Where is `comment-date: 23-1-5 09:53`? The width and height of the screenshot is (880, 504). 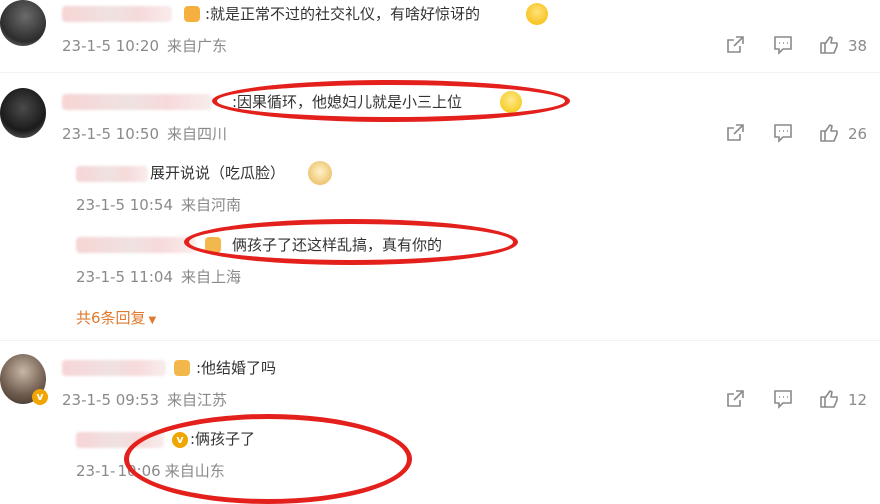
comment-date: 23-1-5 09:53 is located at coordinates (110, 400).